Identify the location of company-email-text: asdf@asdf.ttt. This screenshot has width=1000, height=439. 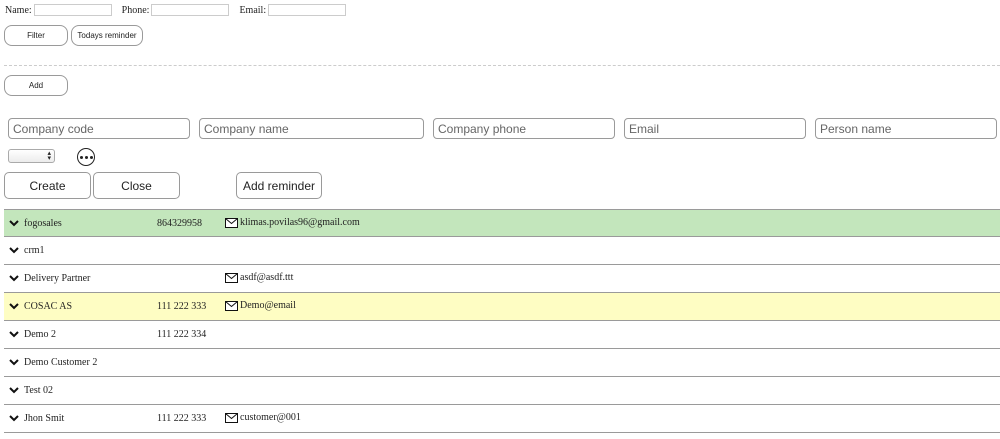
(267, 277).